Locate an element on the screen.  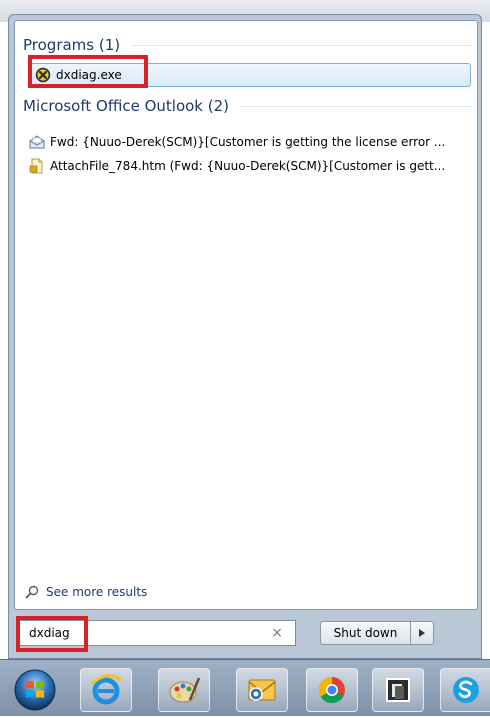
highlight-box-search is located at coordinates (52, 634).